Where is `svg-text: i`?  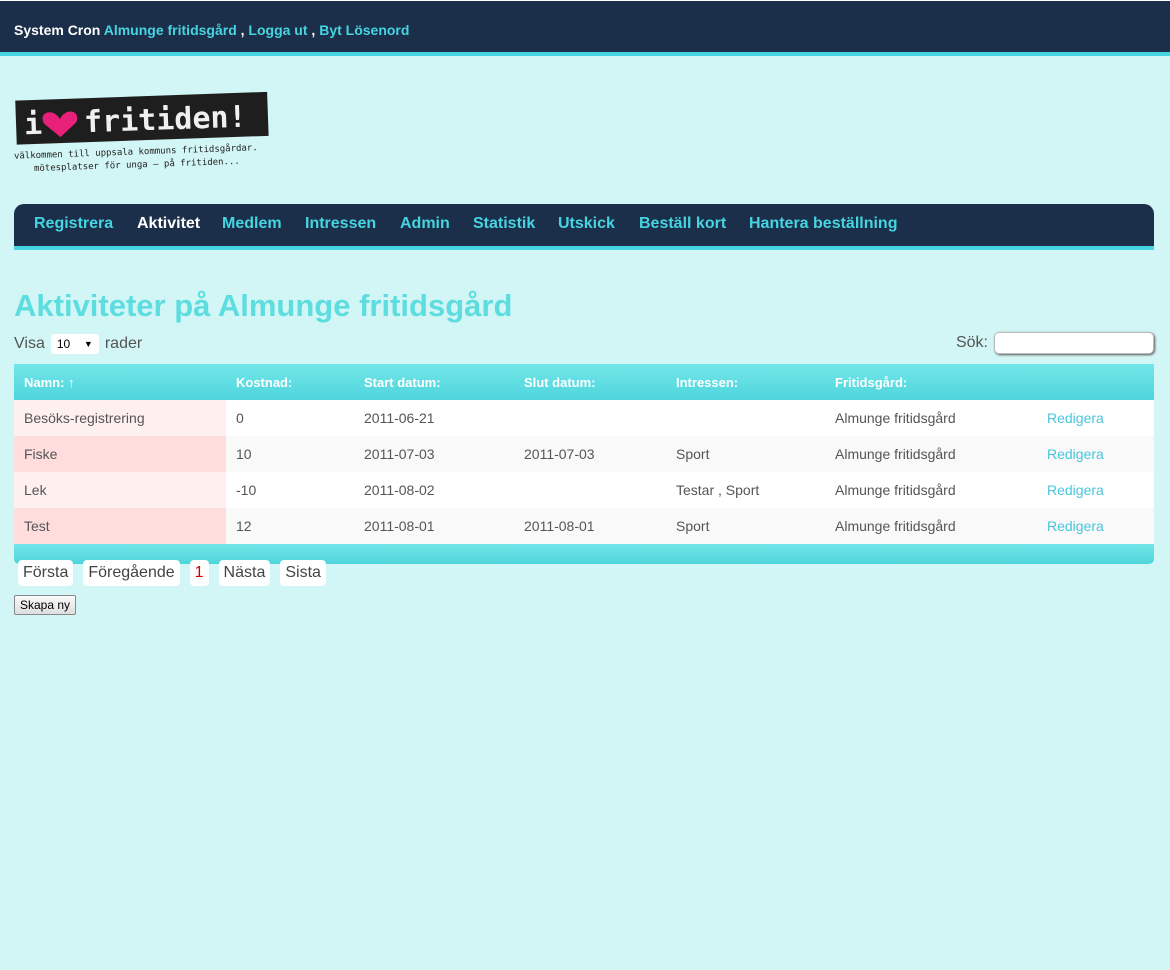
svg-text: i is located at coordinates (32, 125).